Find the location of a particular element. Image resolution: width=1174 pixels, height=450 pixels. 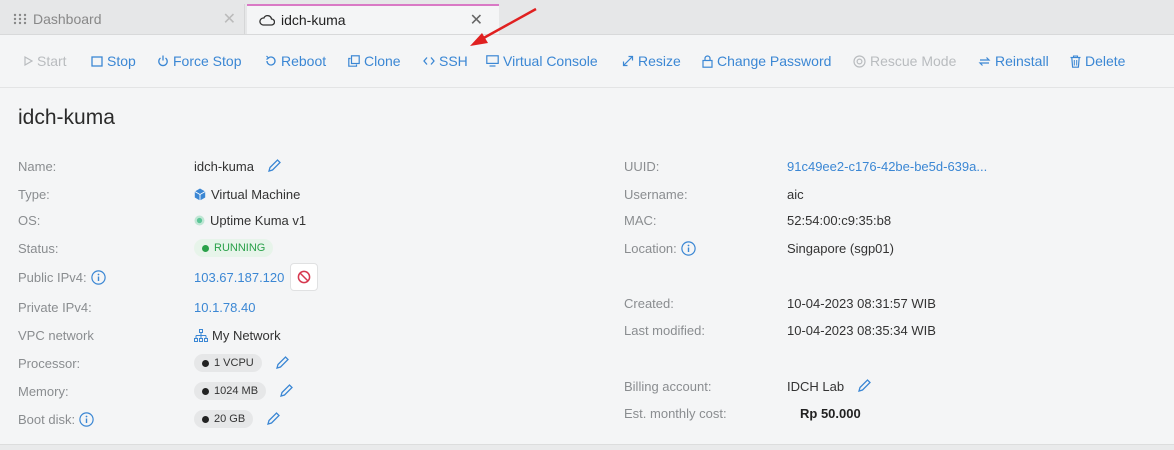

edit-boot-disk-pencil-icon is located at coordinates (273, 419).